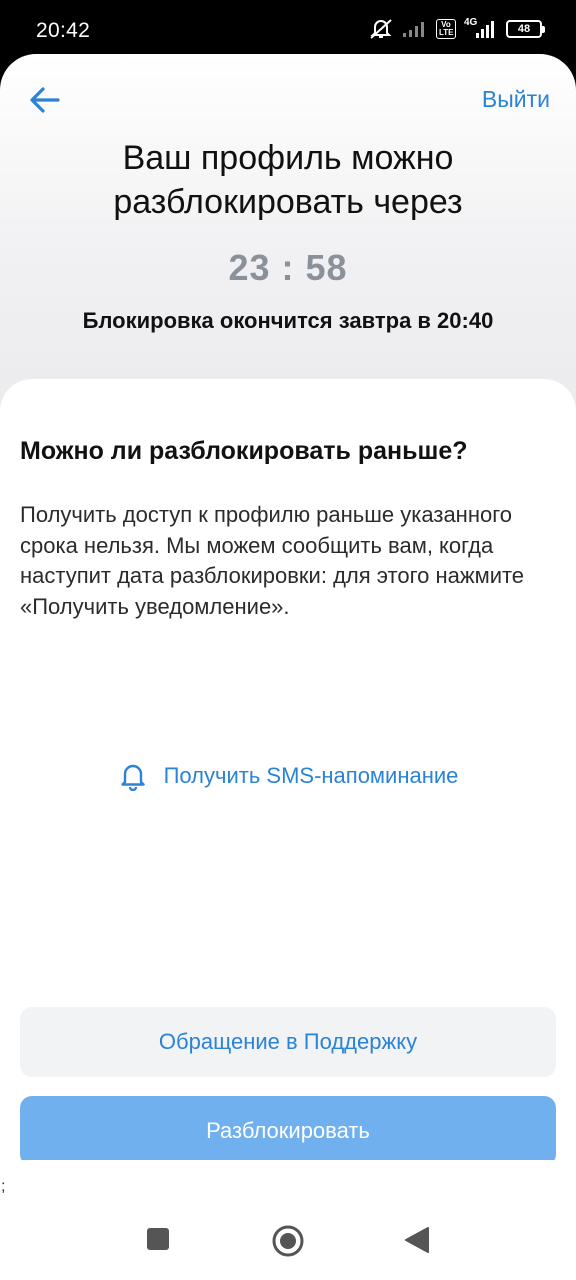  Describe the element at coordinates (63, 30) in the screenshot. I see `status-time: 20:42` at that location.